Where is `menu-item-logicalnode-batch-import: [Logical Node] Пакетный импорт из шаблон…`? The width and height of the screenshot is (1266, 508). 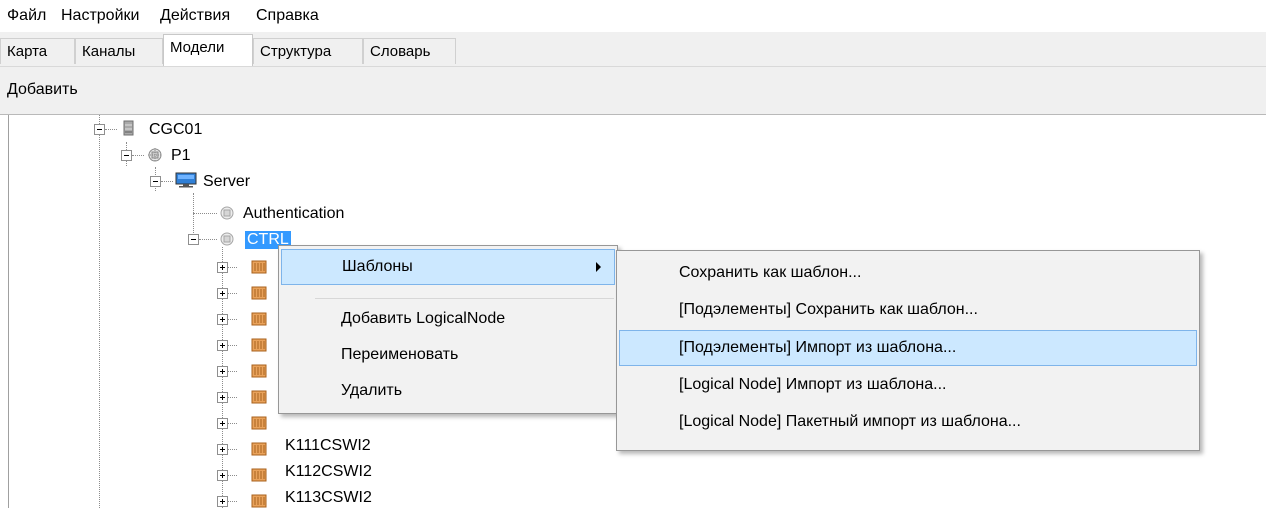 menu-item-logicalnode-batch-import: [Logical Node] Пакетный импорт из шаблон… is located at coordinates (908, 423).